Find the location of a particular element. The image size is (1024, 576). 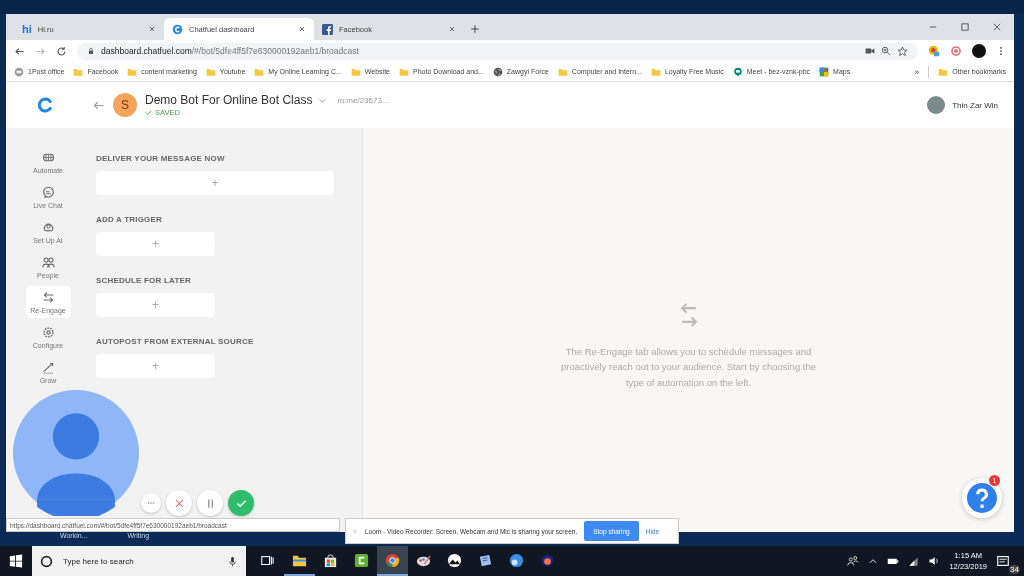

url-text: dashboard.chatfuel.com/#/bot/5dfe4ff5f7e630000192aeb1/broadcast is located at coordinates (230, 51).